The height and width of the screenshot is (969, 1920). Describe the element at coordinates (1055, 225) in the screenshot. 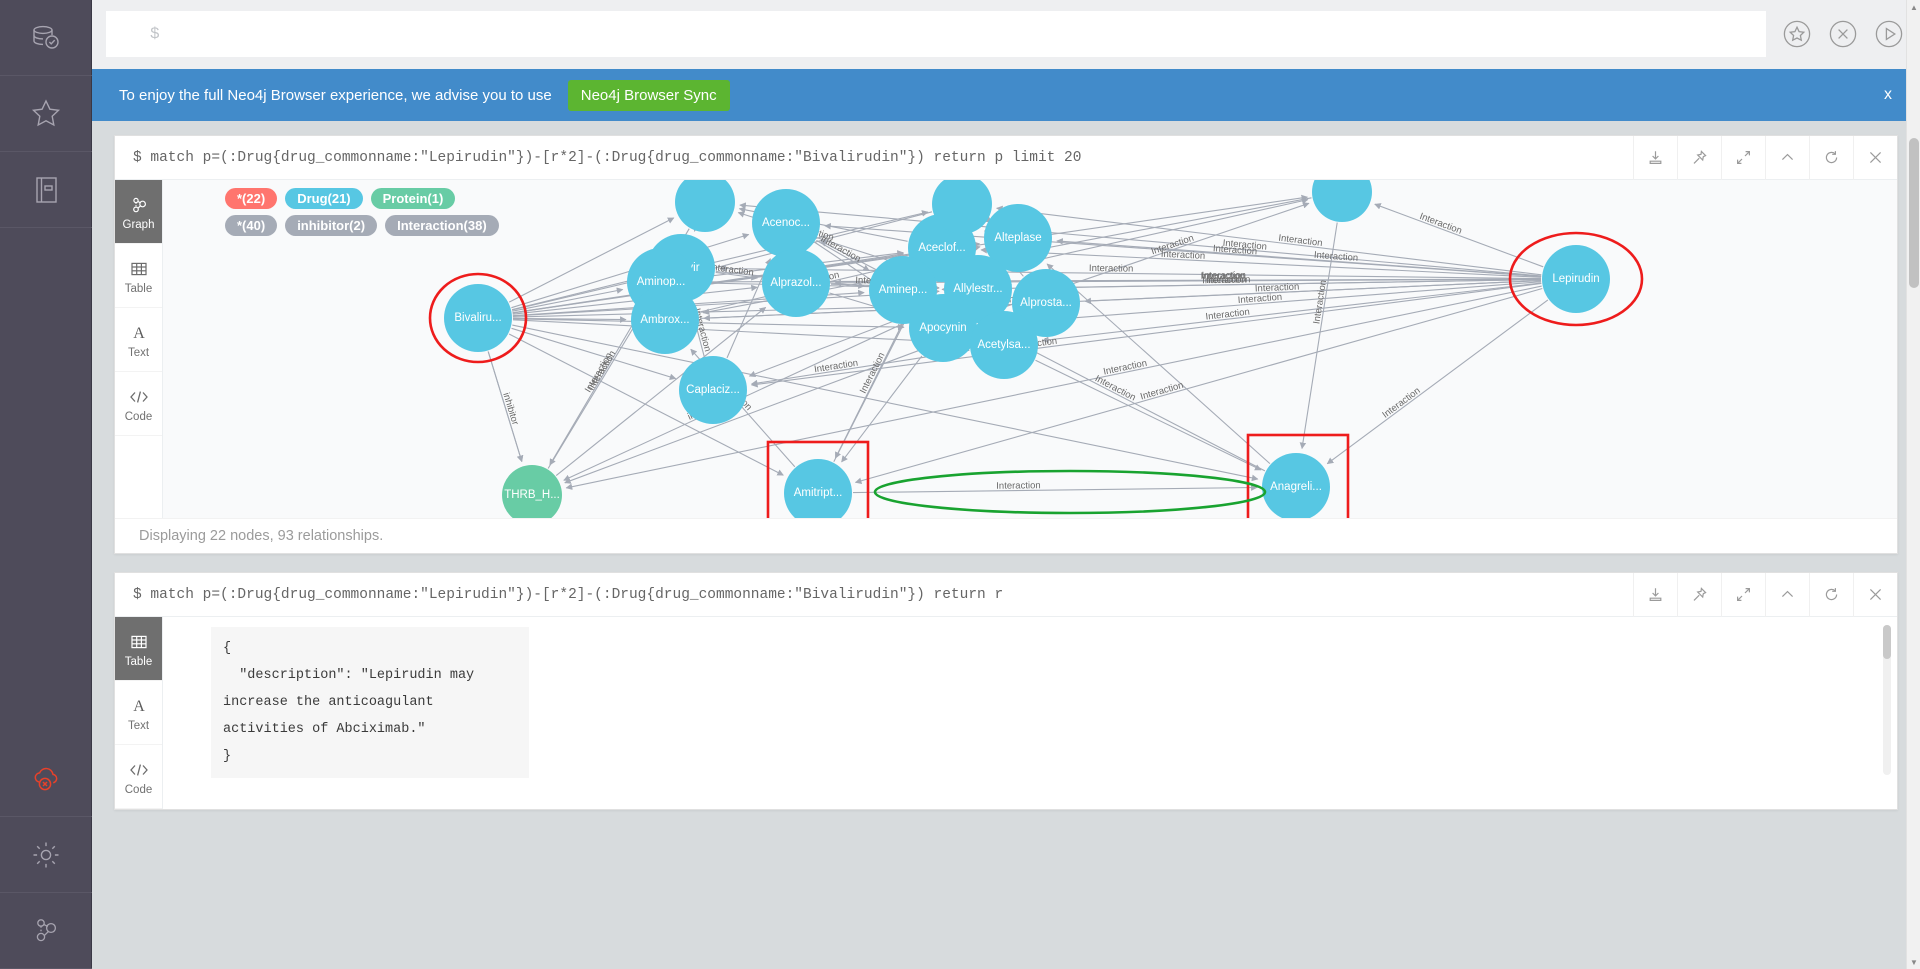

I see `legend-relationships: *(40) inhibitor(2) Interaction(38)` at that location.